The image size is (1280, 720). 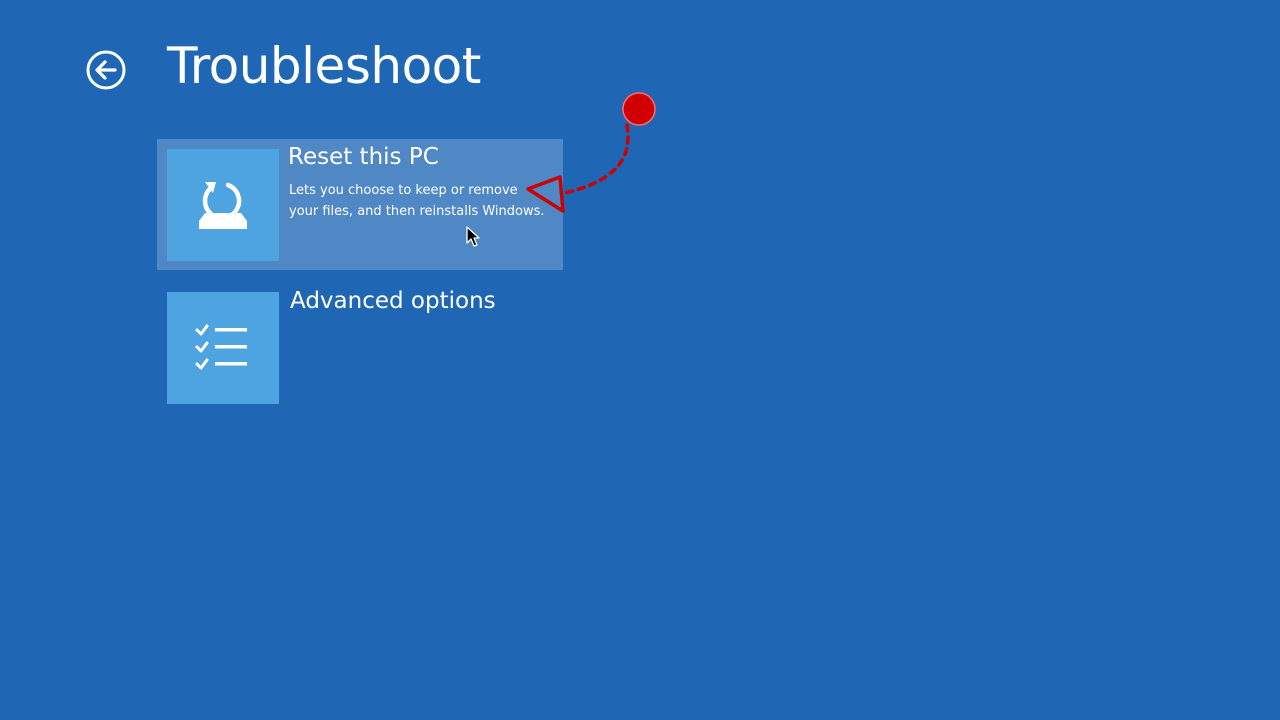 What do you see at coordinates (363, 157) in the screenshot?
I see `reset-option-title: Reset this PC` at bounding box center [363, 157].